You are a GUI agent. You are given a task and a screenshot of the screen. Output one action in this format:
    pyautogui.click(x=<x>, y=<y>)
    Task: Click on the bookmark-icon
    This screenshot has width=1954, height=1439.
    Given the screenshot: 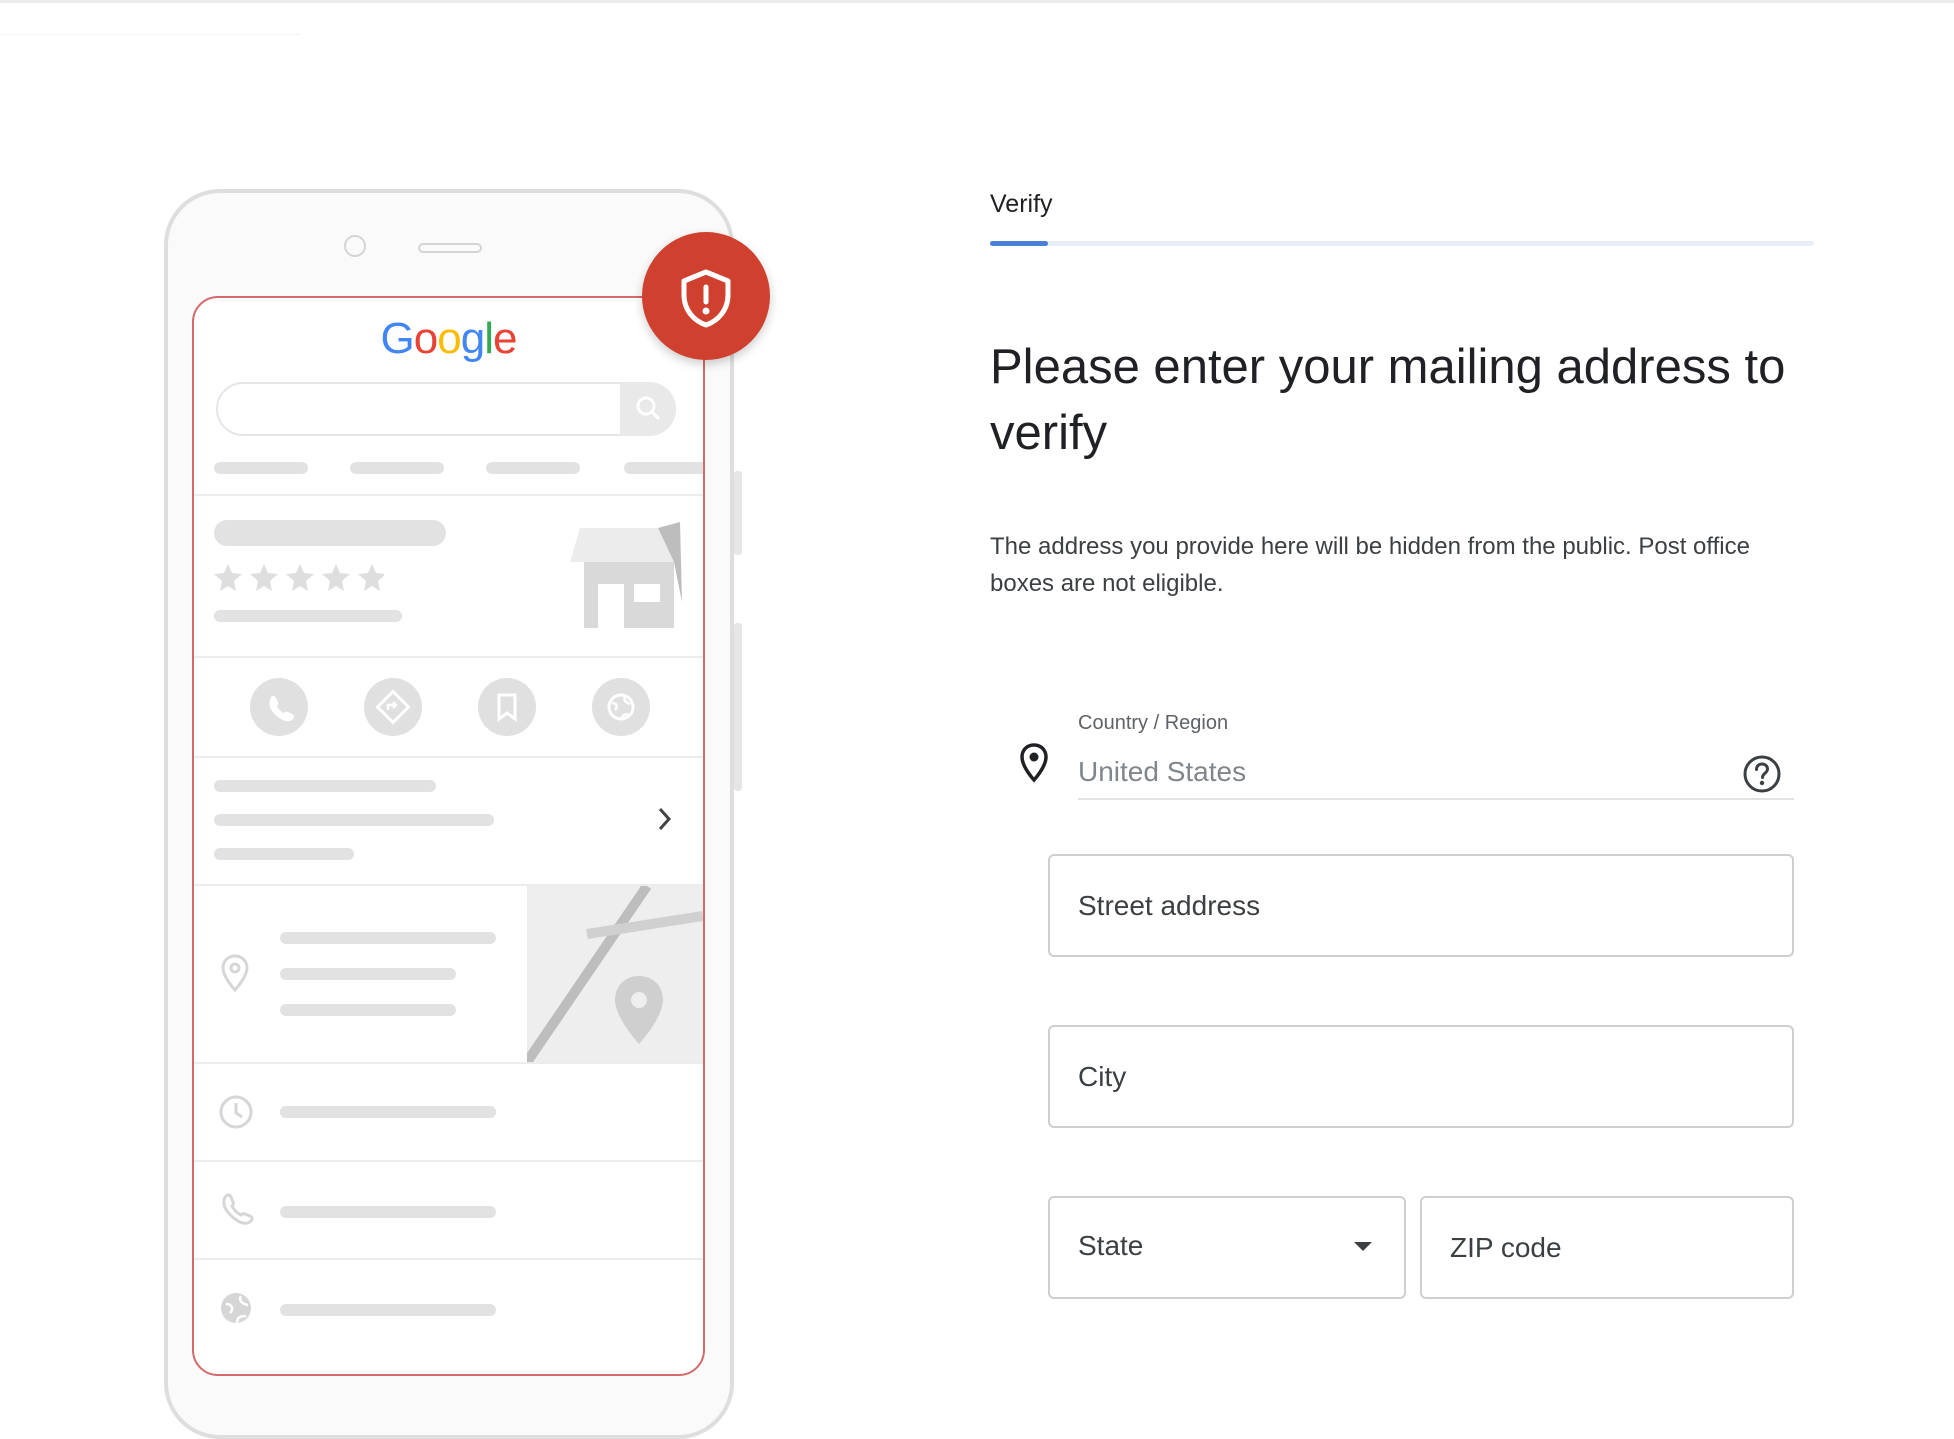 What is the action you would take?
    pyautogui.click(x=507, y=707)
    